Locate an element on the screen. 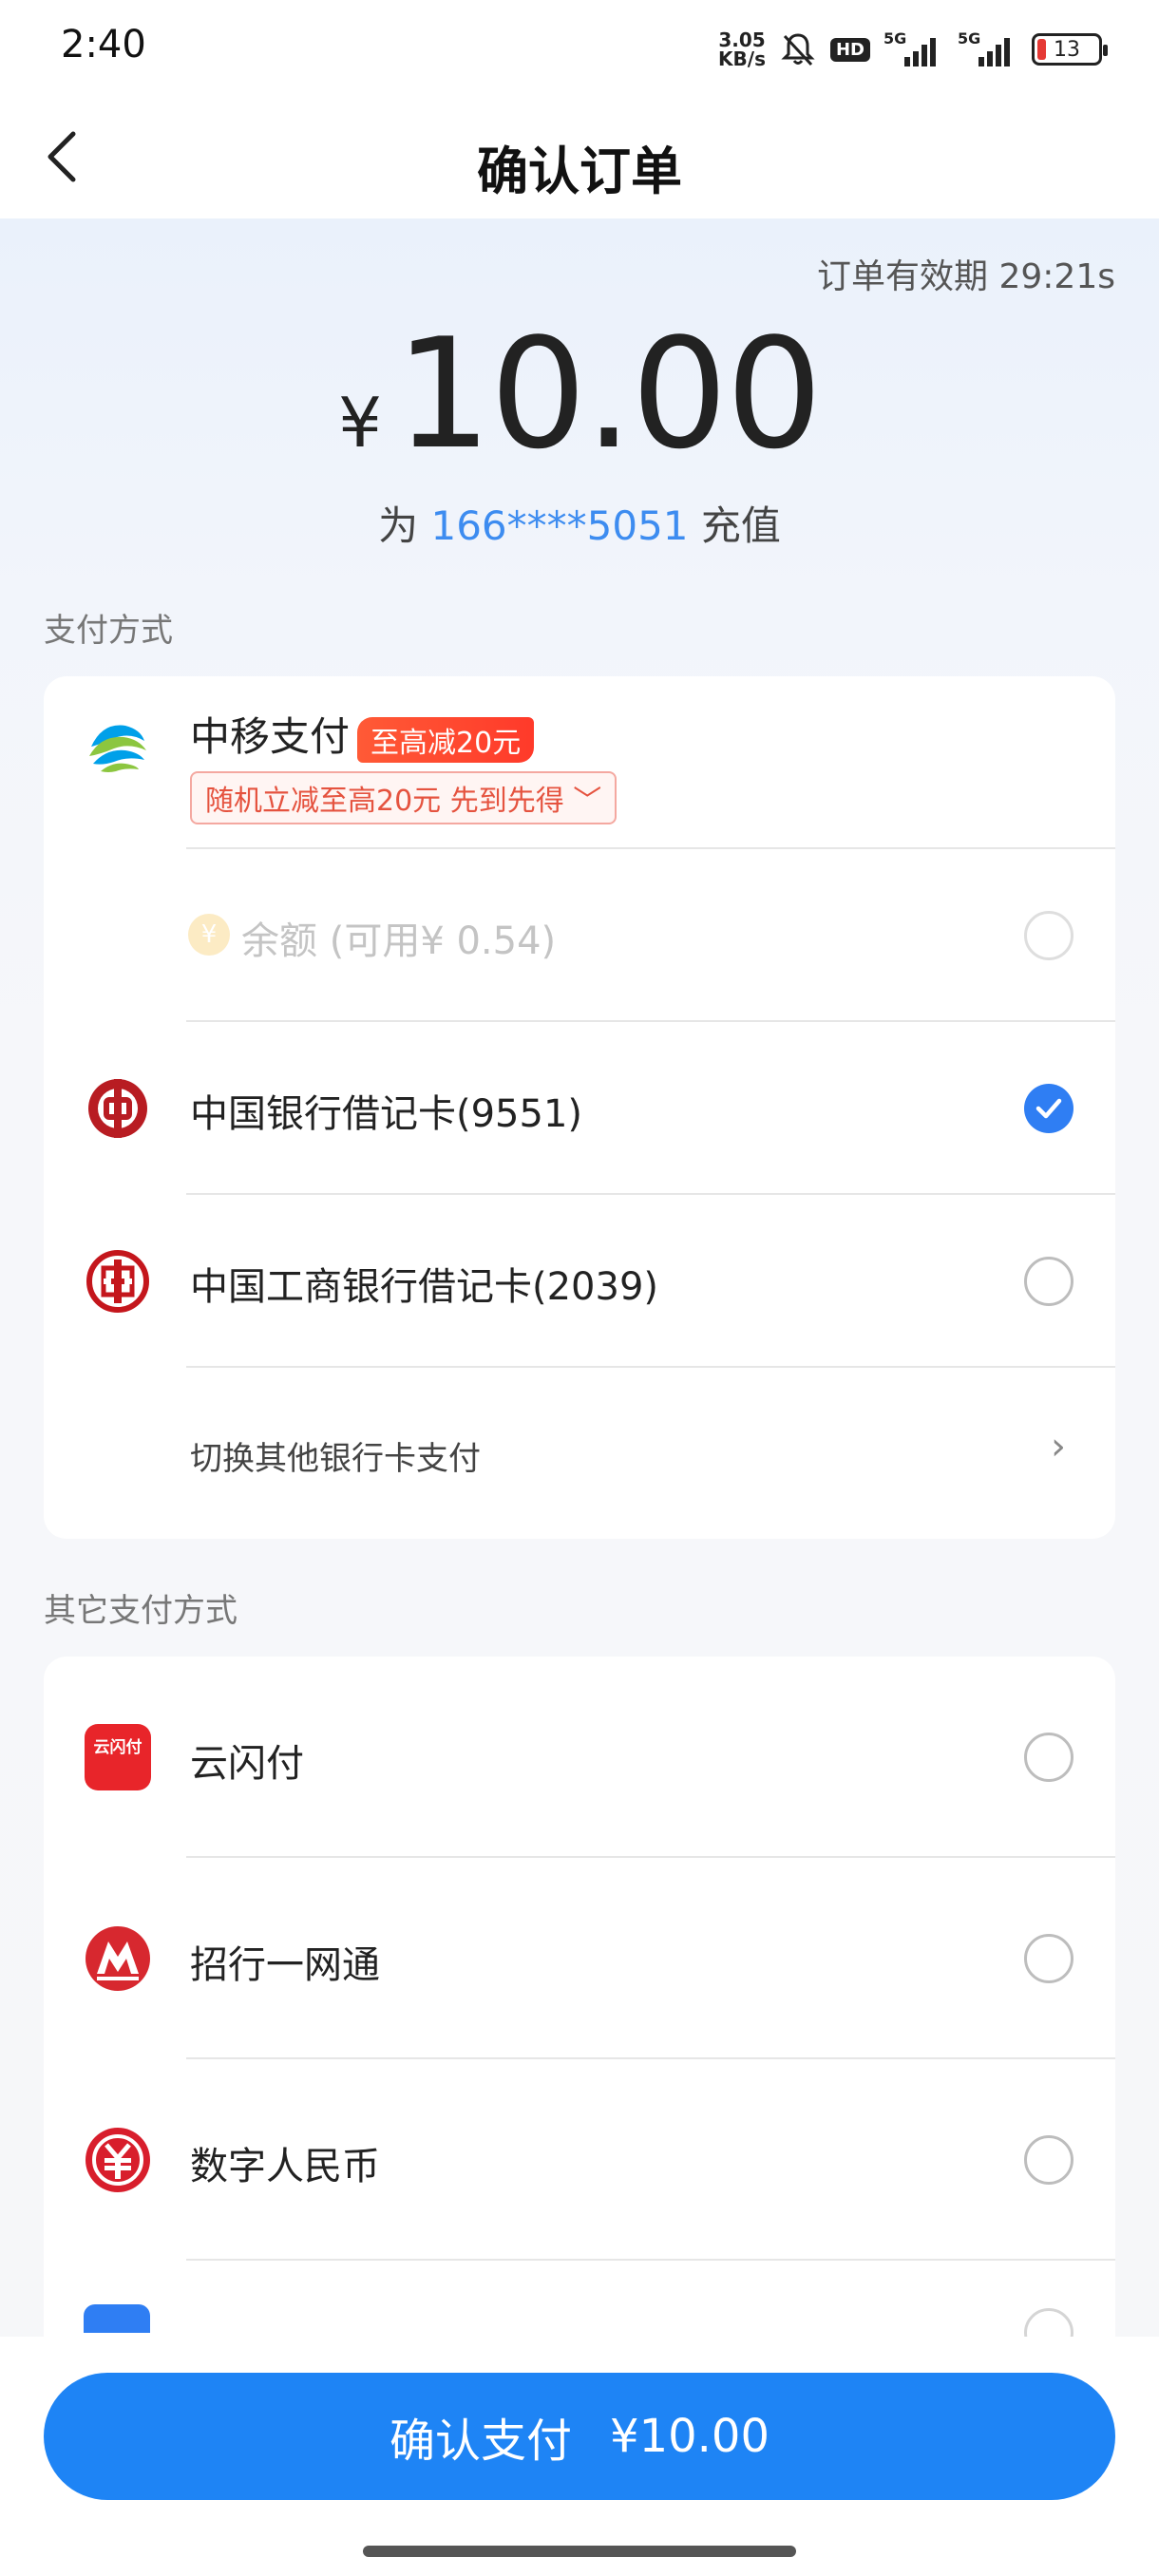 This screenshot has width=1159, height=2576. unionpay-radio is located at coordinates (1049, 1757).